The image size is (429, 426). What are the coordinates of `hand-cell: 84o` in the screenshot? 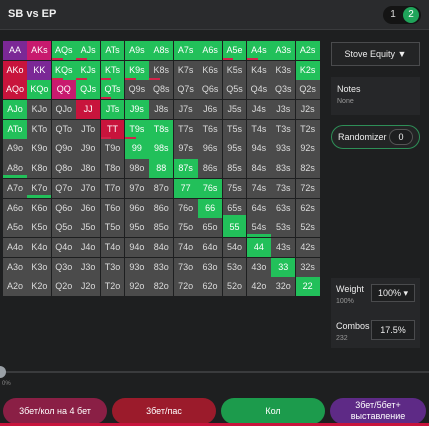 It's located at (161, 247).